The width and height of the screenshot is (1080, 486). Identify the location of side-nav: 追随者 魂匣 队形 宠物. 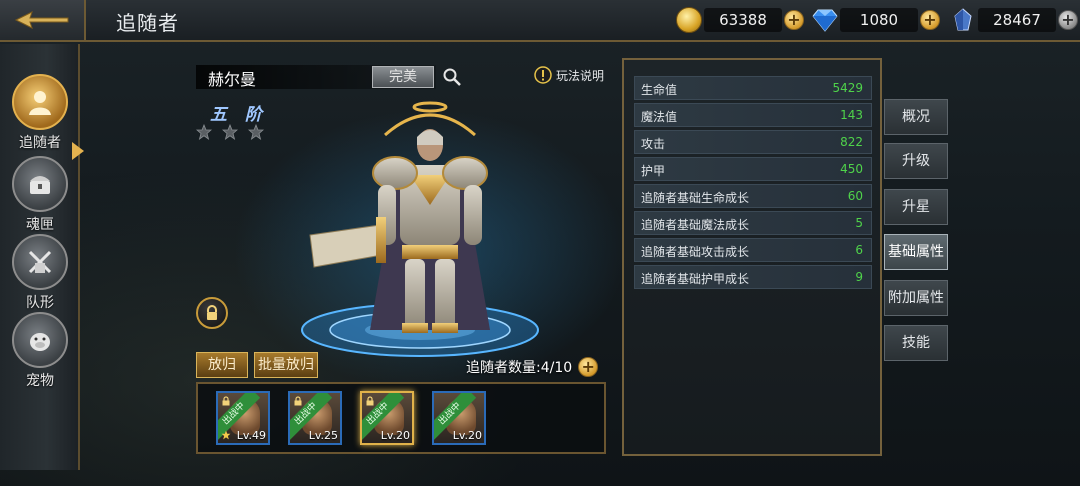
(42, 257).